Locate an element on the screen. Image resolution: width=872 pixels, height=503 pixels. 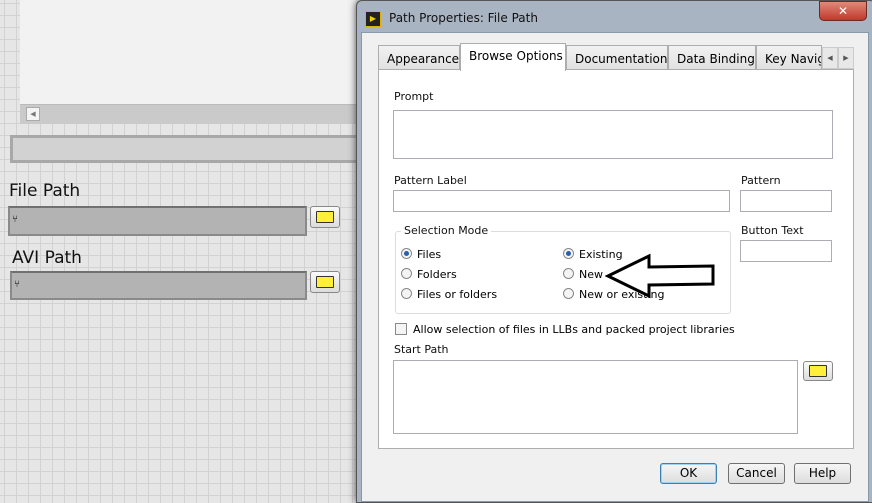
ok-button: OK is located at coordinates (688, 473).